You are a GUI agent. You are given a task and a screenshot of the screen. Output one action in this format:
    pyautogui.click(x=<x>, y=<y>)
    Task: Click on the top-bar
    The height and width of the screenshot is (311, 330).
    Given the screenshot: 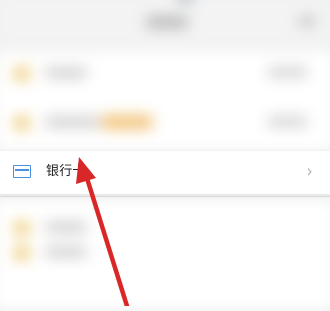 What is the action you would take?
    pyautogui.click(x=165, y=22)
    